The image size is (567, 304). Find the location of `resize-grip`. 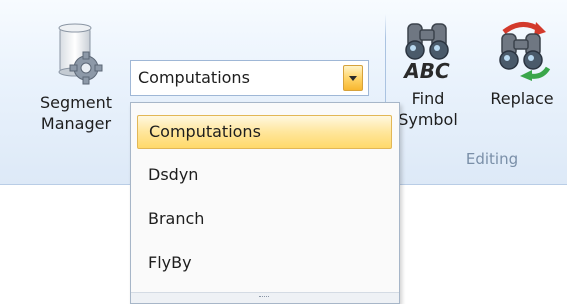

resize-grip is located at coordinates (265, 297).